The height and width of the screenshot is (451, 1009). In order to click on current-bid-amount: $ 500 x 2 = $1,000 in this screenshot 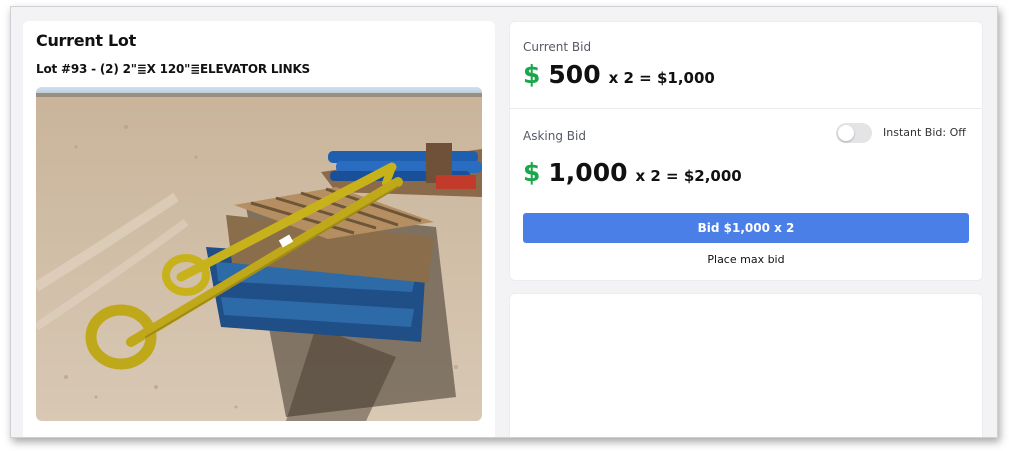, I will do `click(619, 74)`.